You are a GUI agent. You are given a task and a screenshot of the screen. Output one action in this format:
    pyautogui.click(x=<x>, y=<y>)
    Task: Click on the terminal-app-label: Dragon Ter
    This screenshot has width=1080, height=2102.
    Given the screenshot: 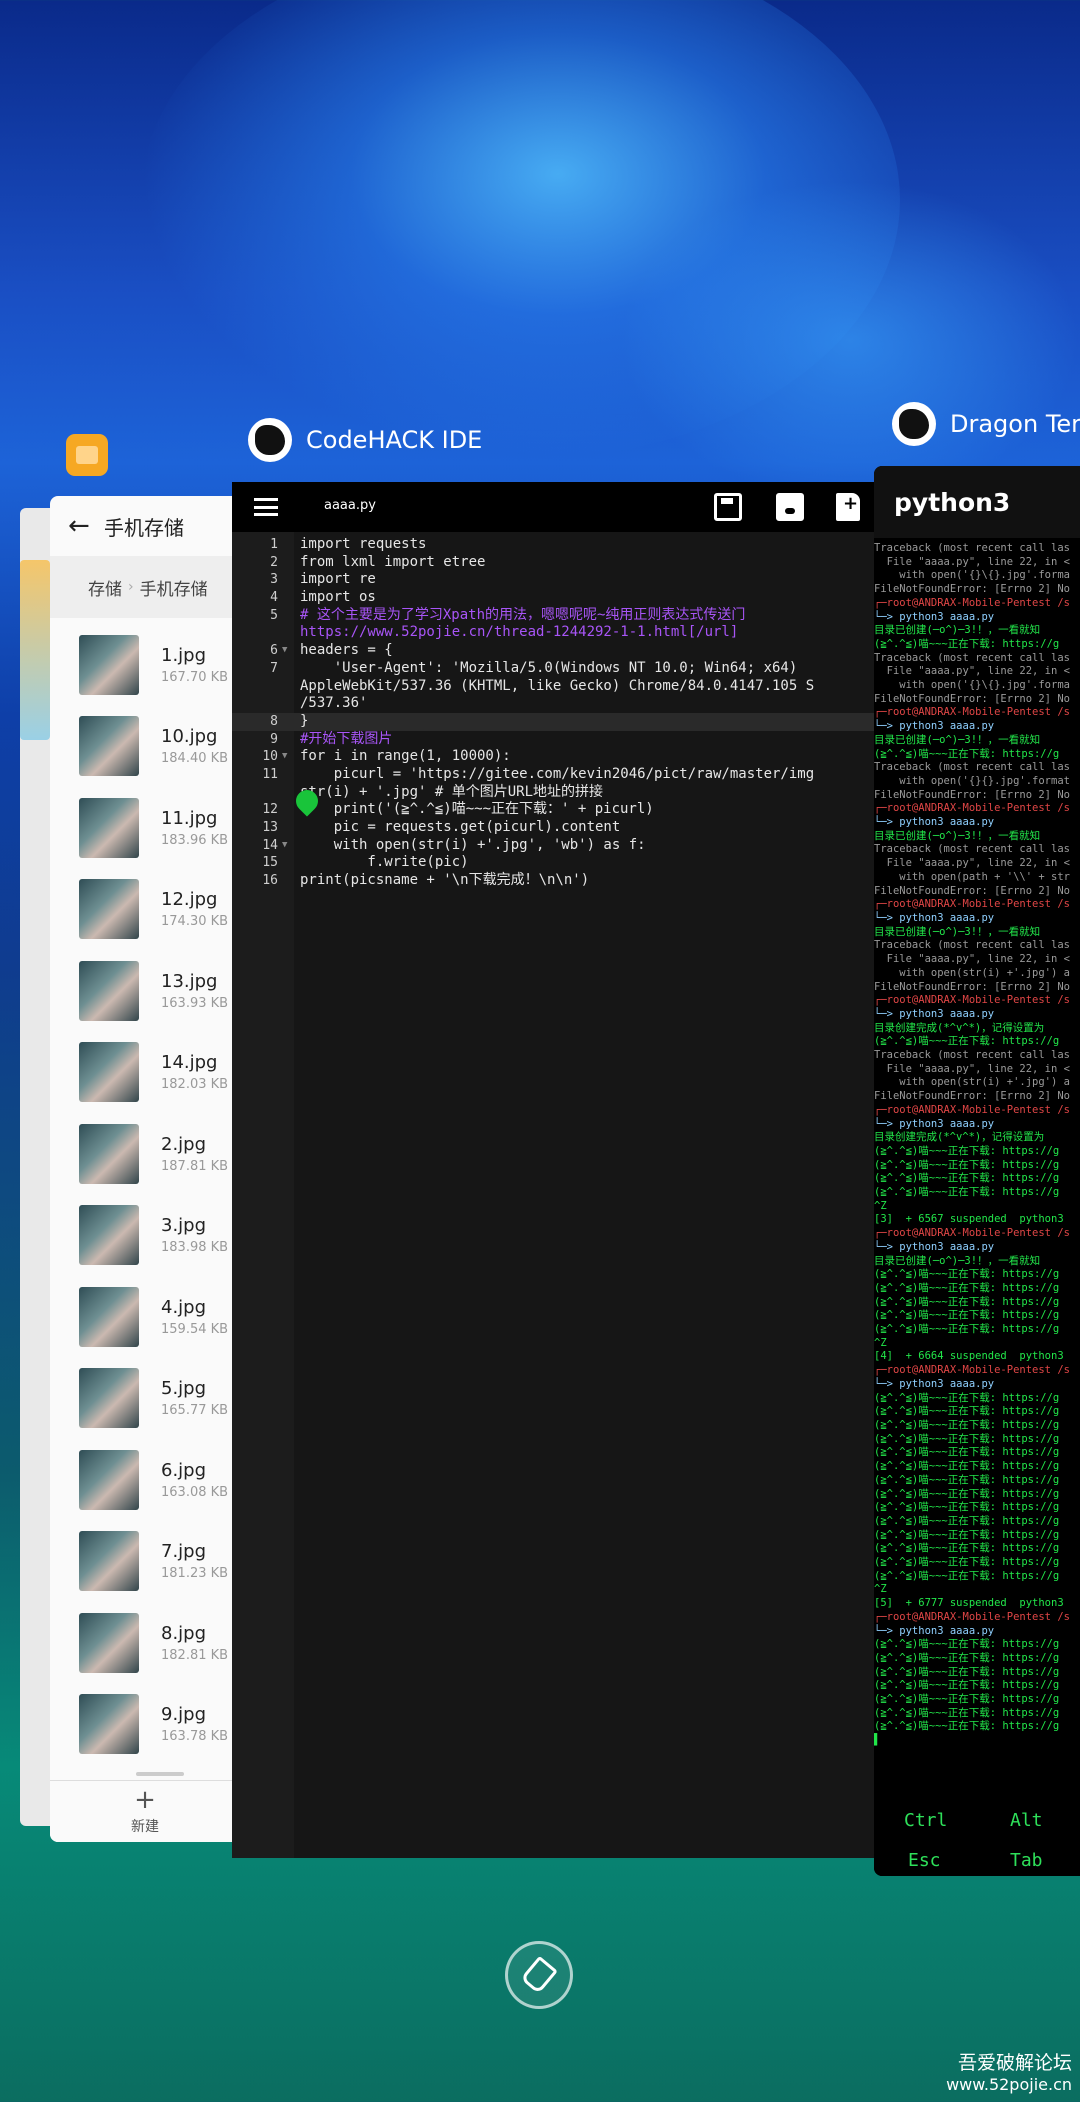 What is the action you would take?
    pyautogui.click(x=986, y=424)
    